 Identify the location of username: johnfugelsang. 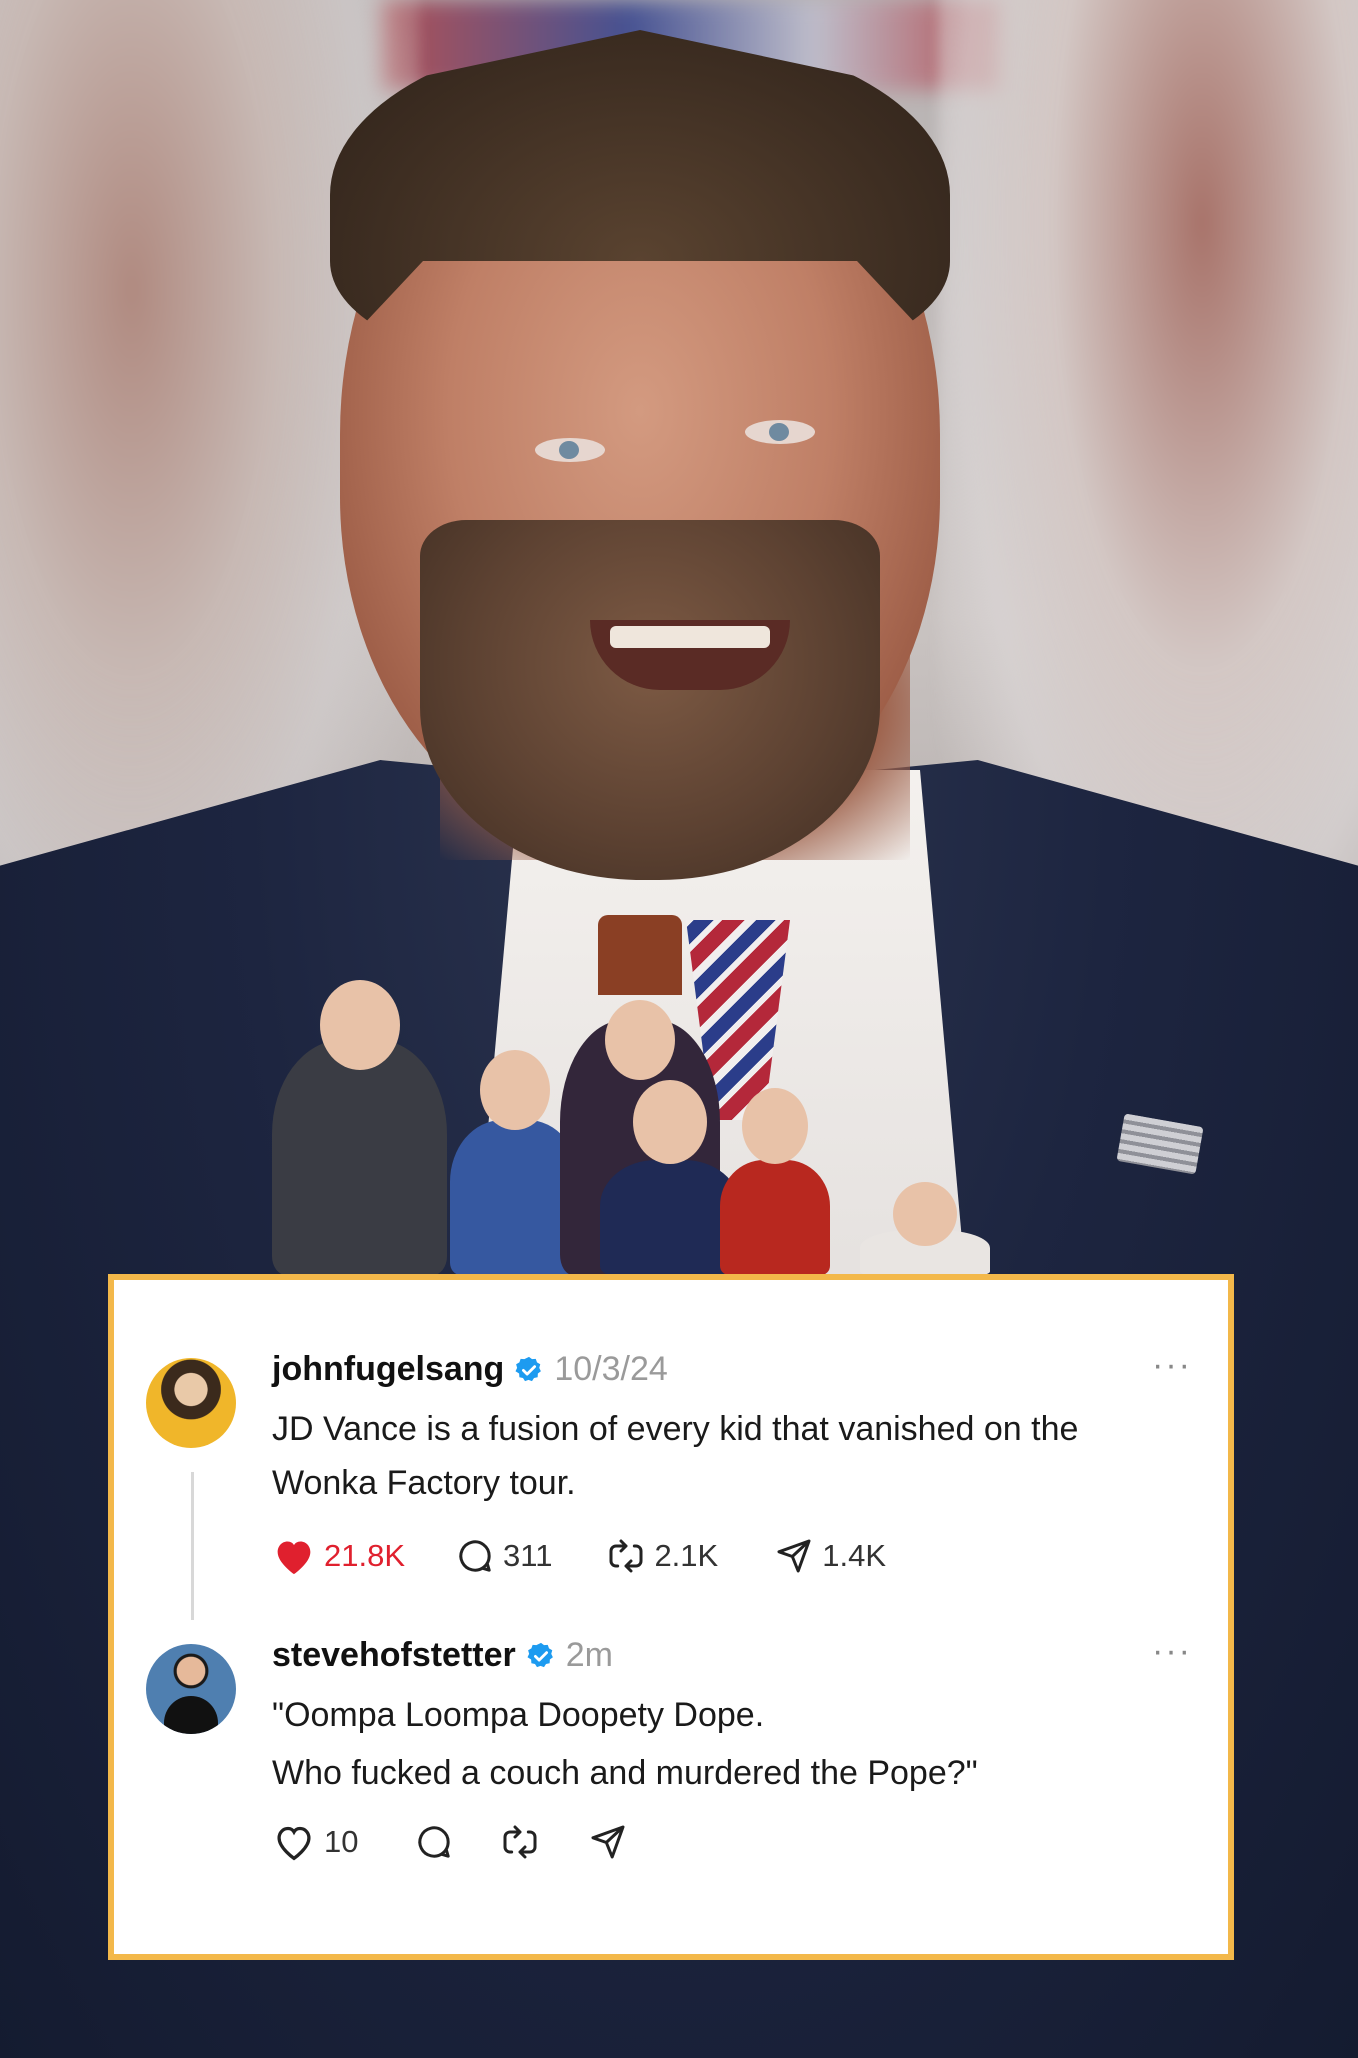
(388, 1369).